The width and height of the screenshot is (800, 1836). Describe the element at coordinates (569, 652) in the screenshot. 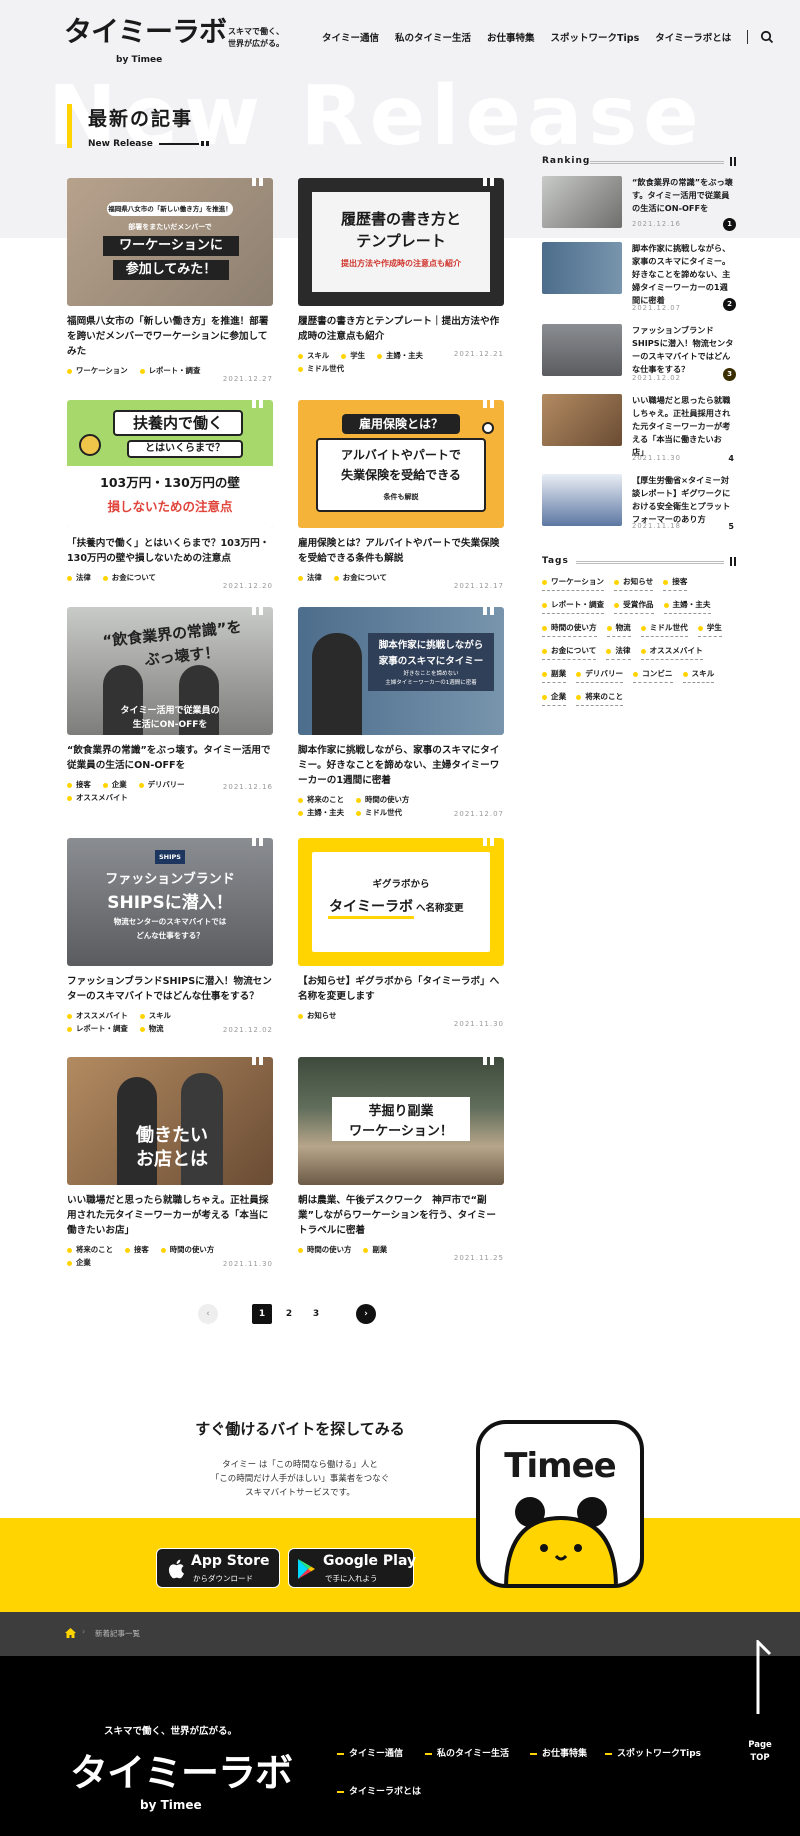

I see `tag-link: お金について` at that location.